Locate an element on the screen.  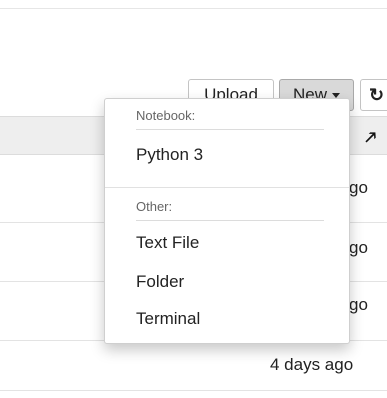
row-4-modified: 4 days ago is located at coordinates (312, 364).